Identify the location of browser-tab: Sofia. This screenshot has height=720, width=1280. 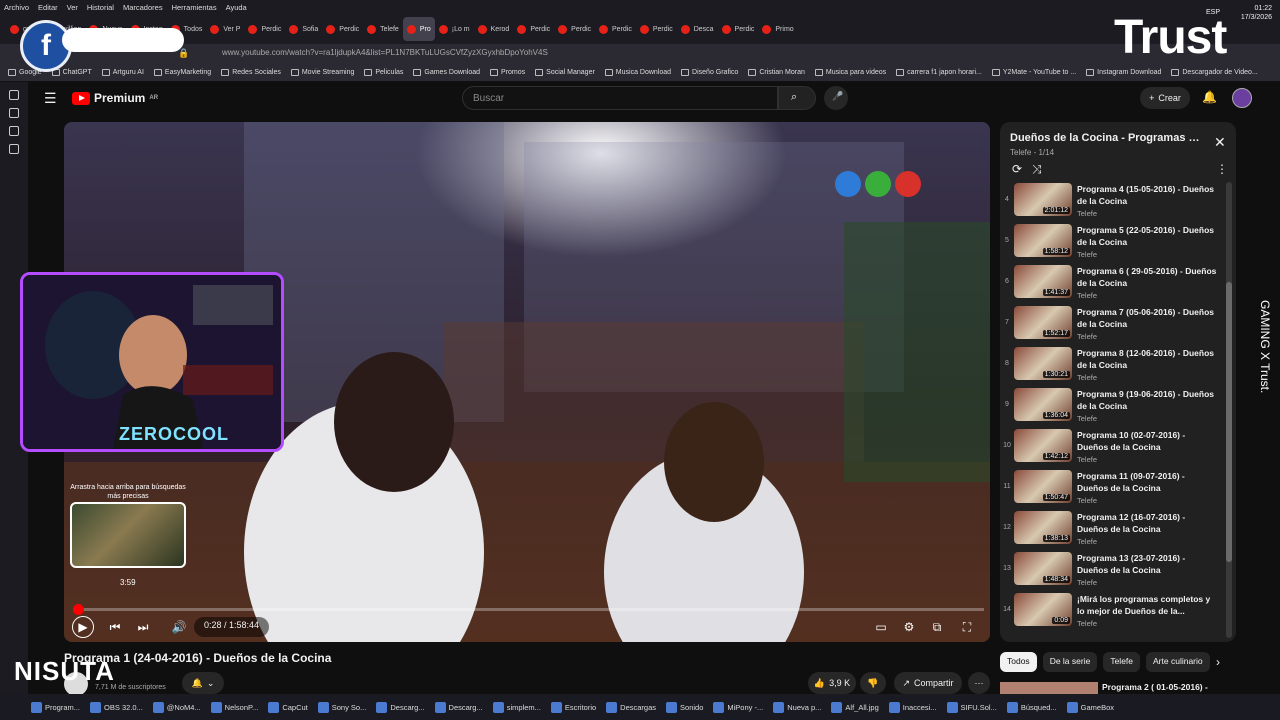
(303, 29).